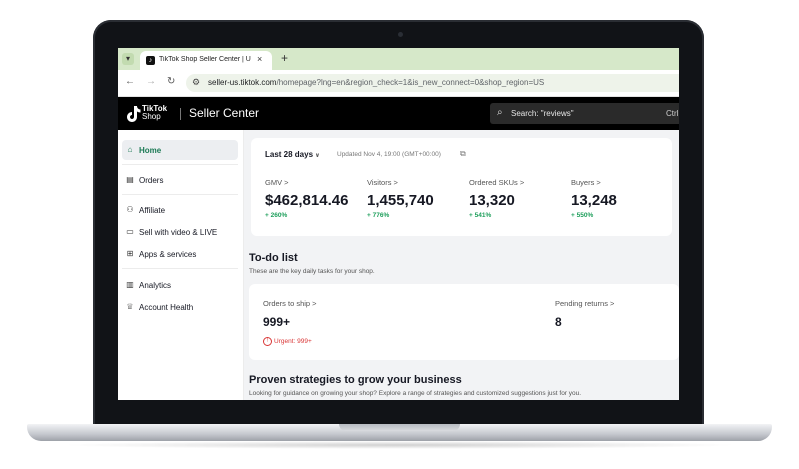 The image size is (799, 469). I want to click on trophy-icon: ♕, so click(130, 306).